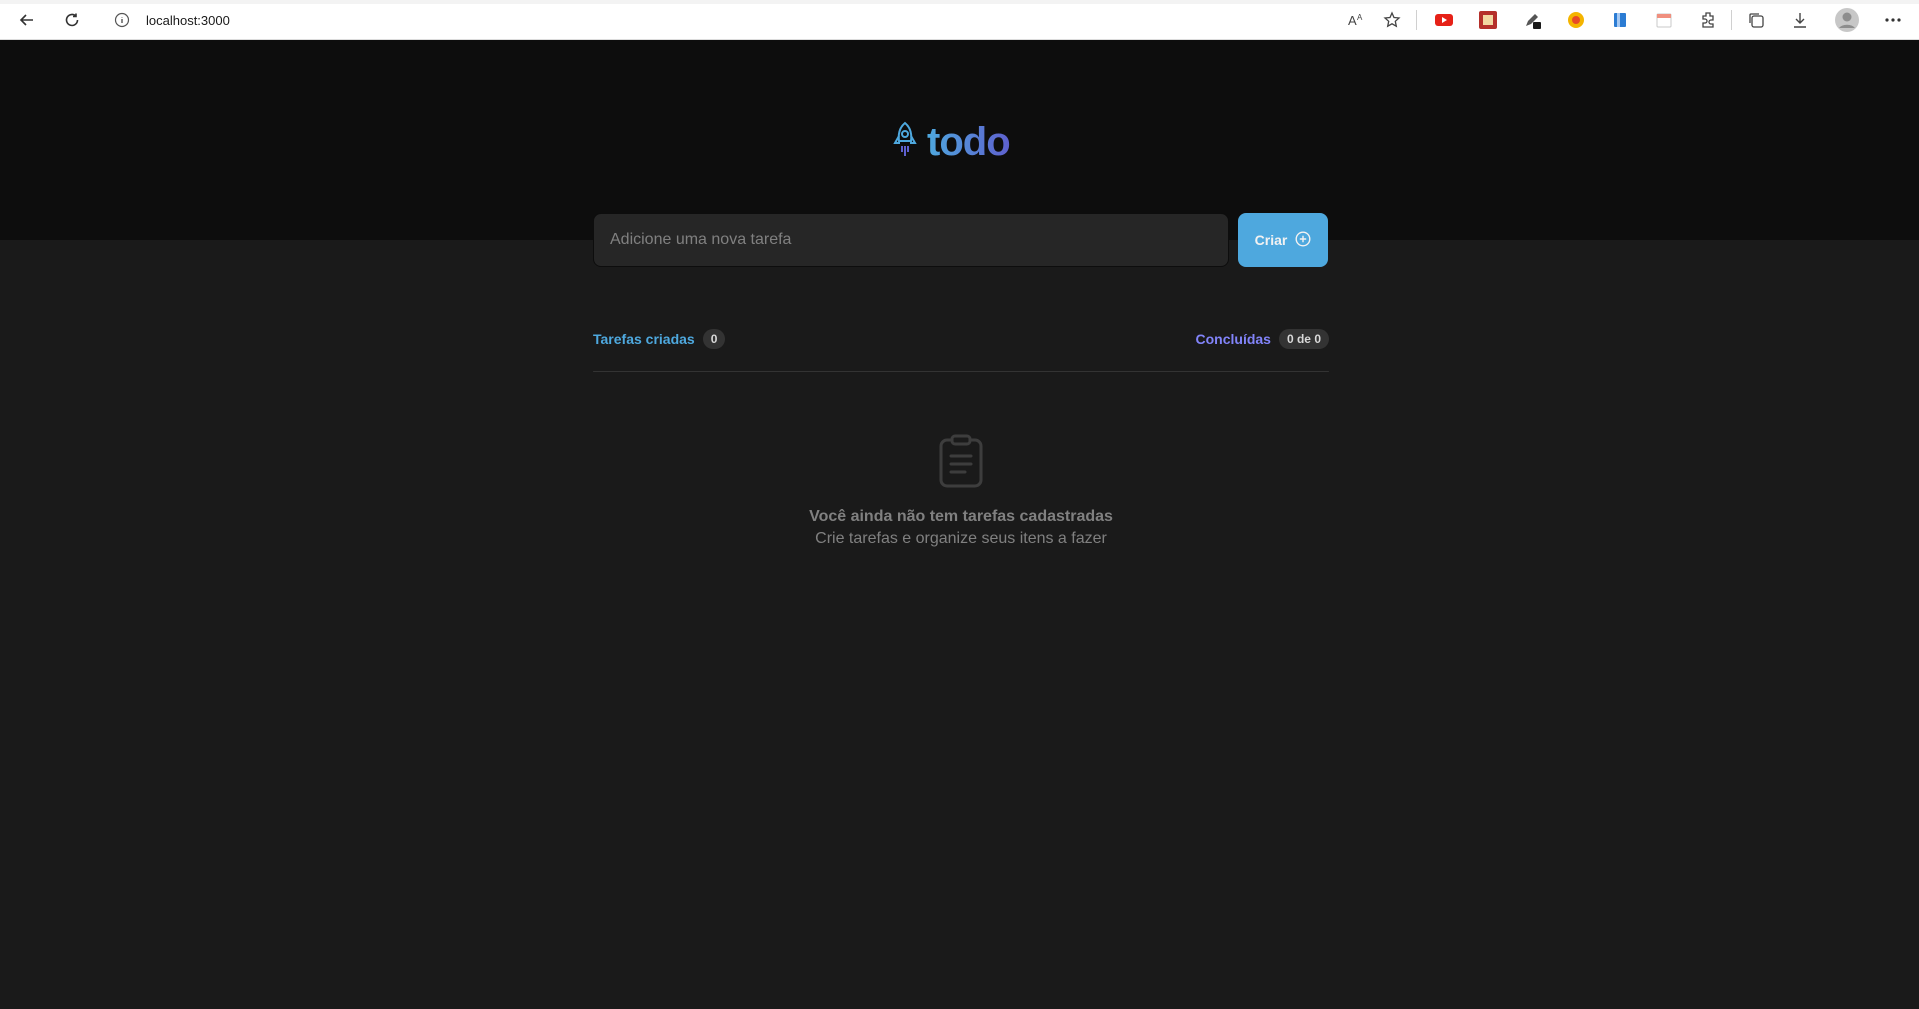  Describe the element at coordinates (961, 371) in the screenshot. I see `list-divider` at that location.